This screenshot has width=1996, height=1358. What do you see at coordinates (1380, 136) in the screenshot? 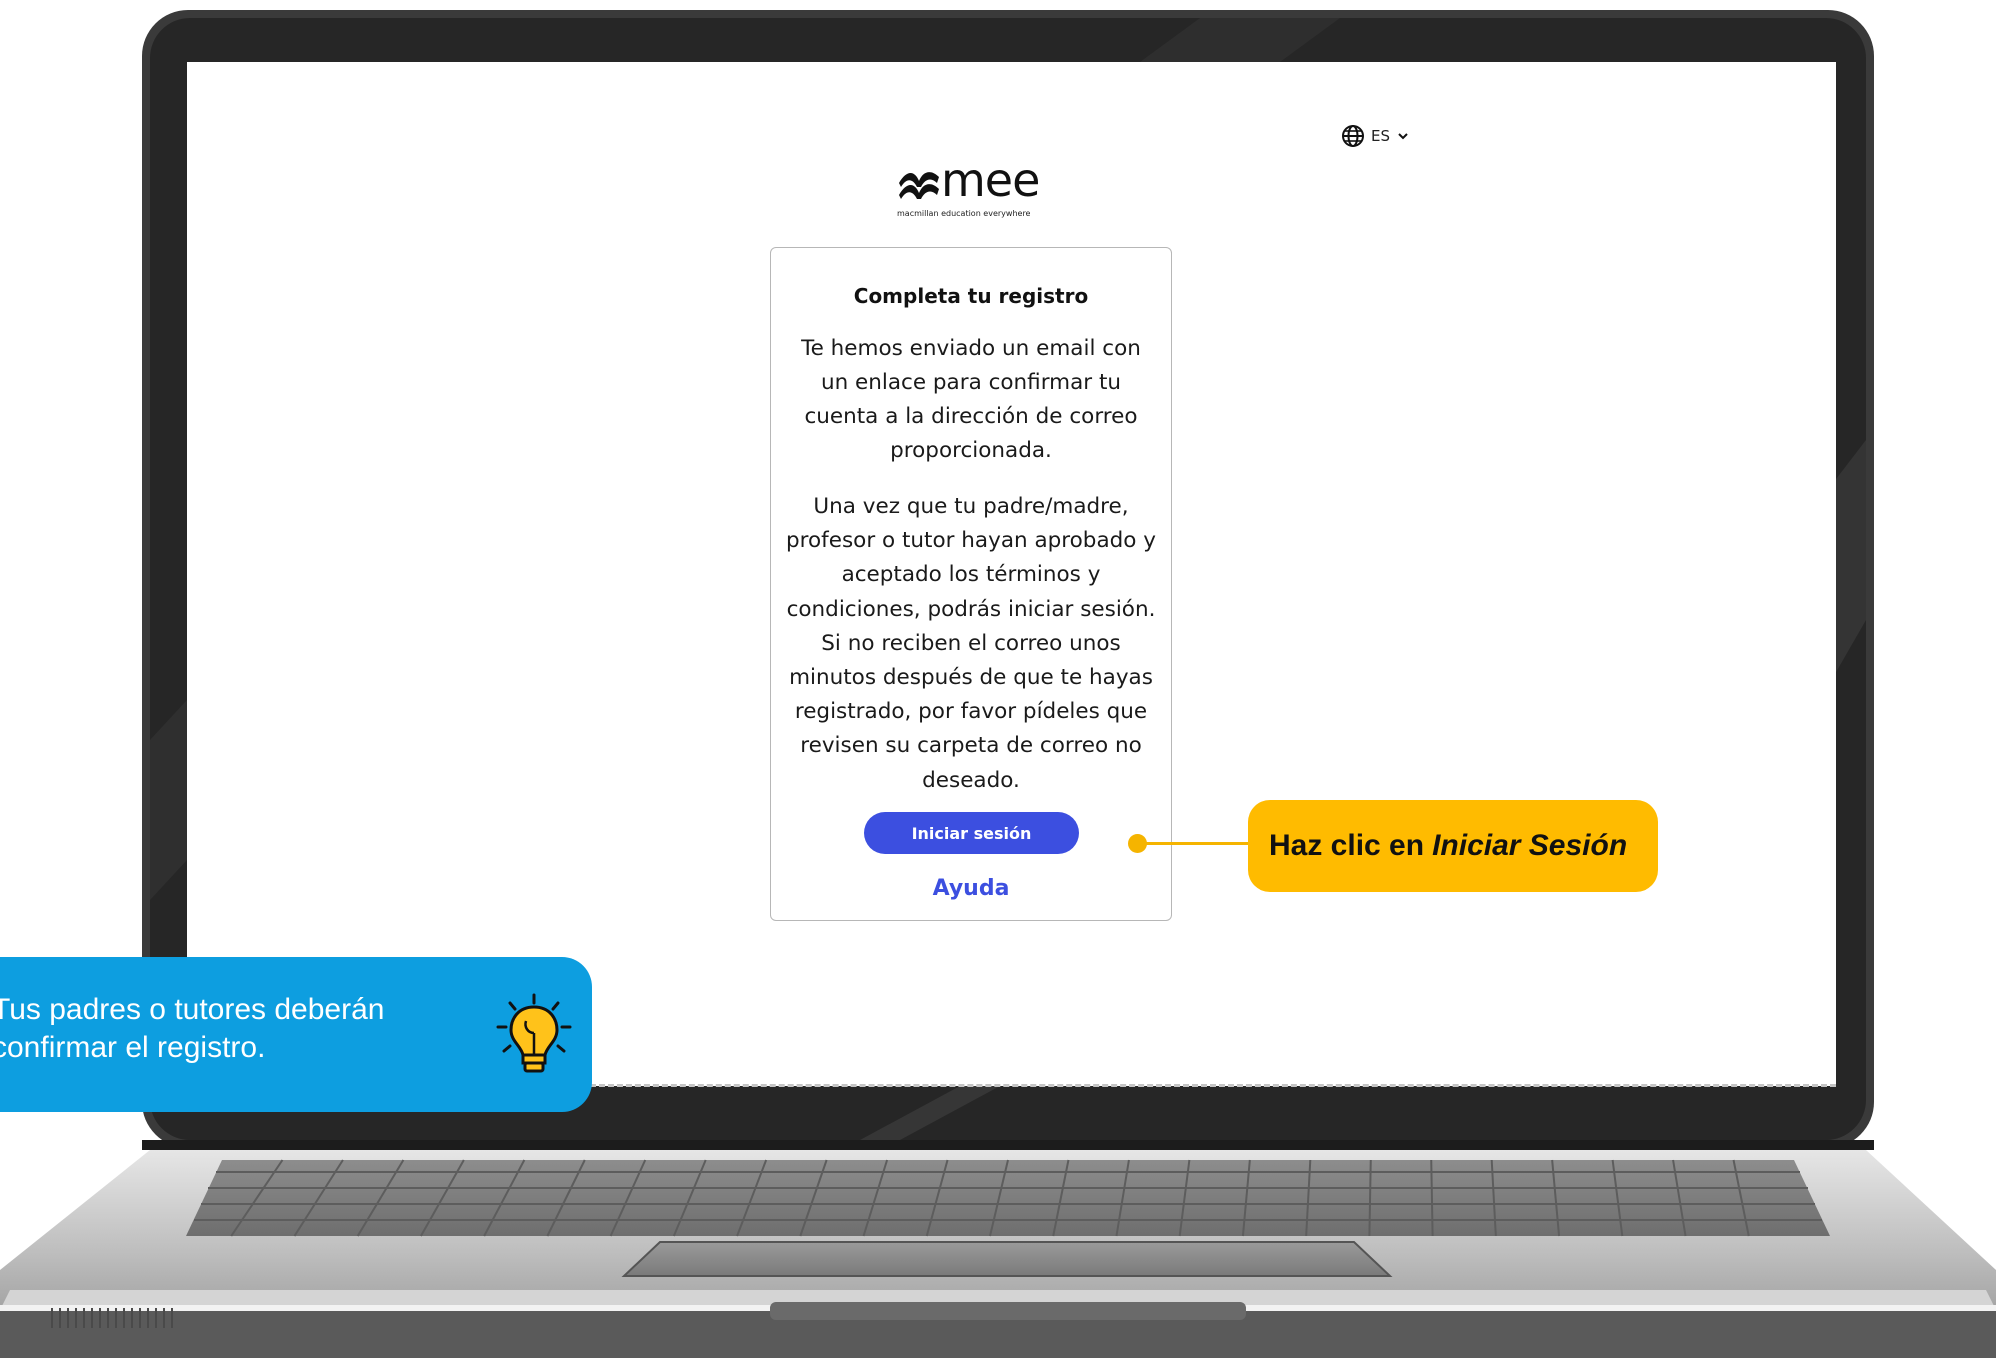
I see `language-label: ES` at bounding box center [1380, 136].